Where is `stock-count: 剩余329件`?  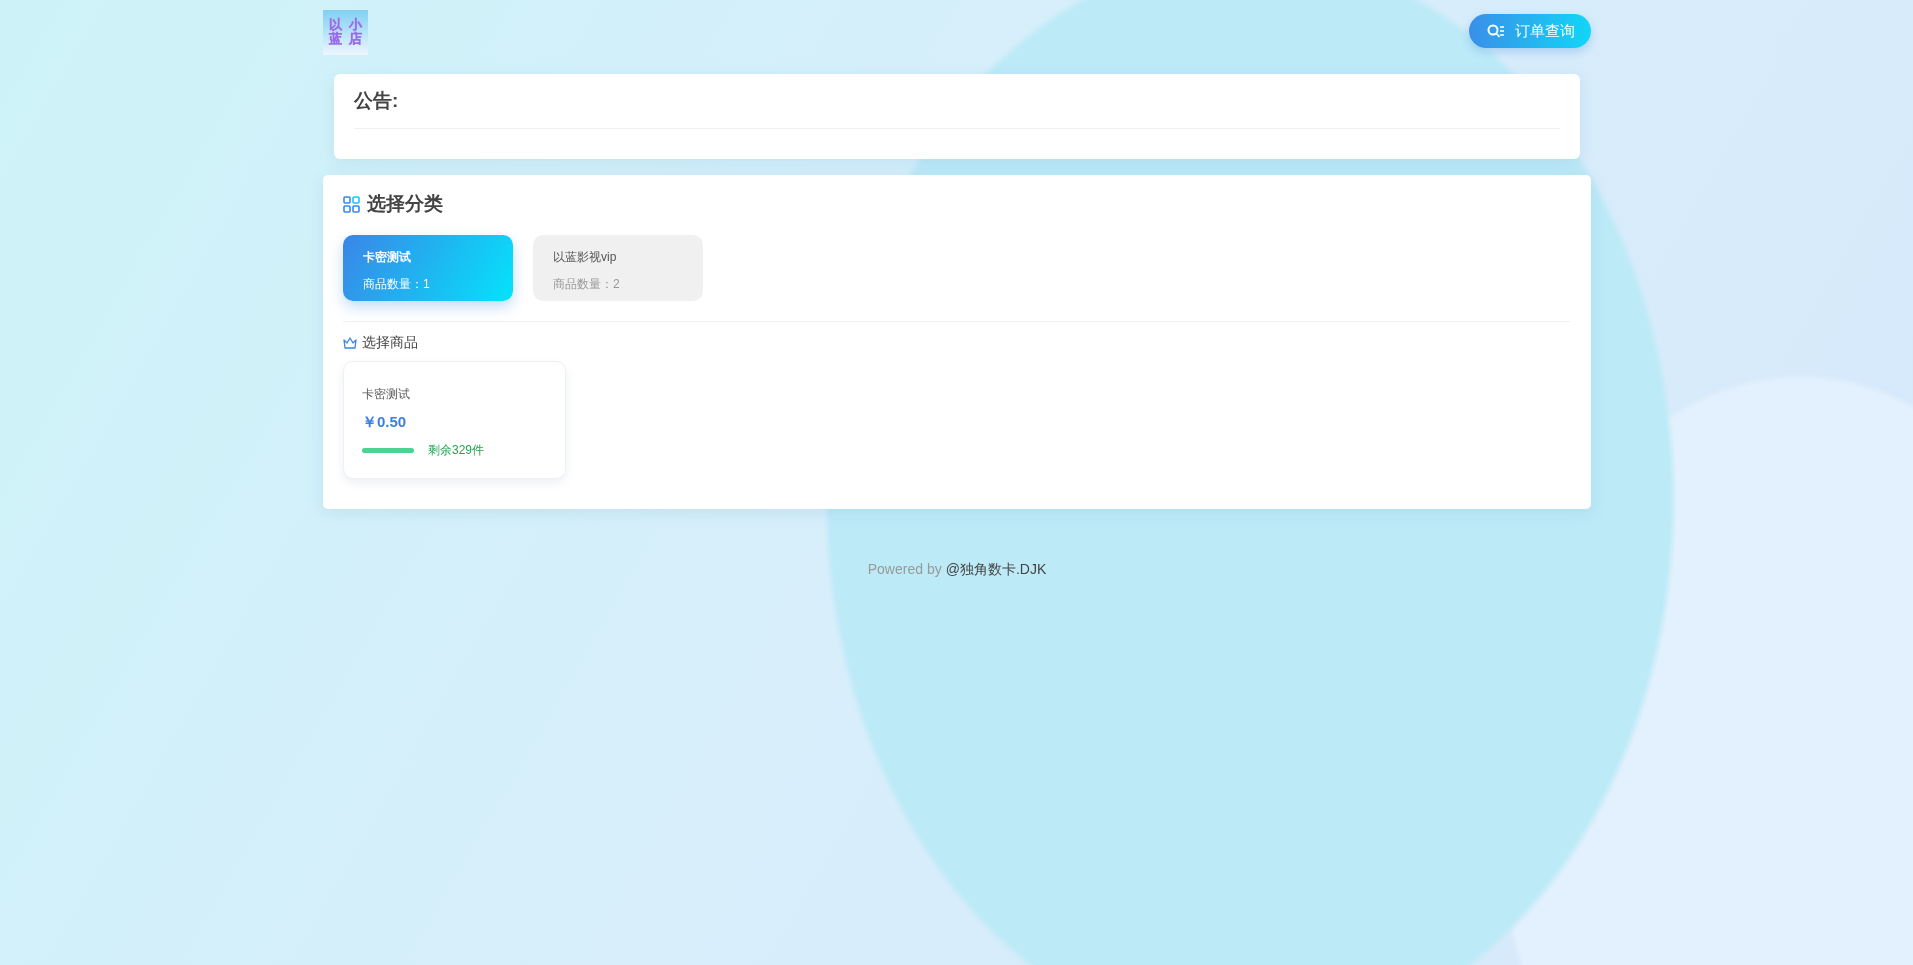
stock-count: 剩余329件 is located at coordinates (456, 450).